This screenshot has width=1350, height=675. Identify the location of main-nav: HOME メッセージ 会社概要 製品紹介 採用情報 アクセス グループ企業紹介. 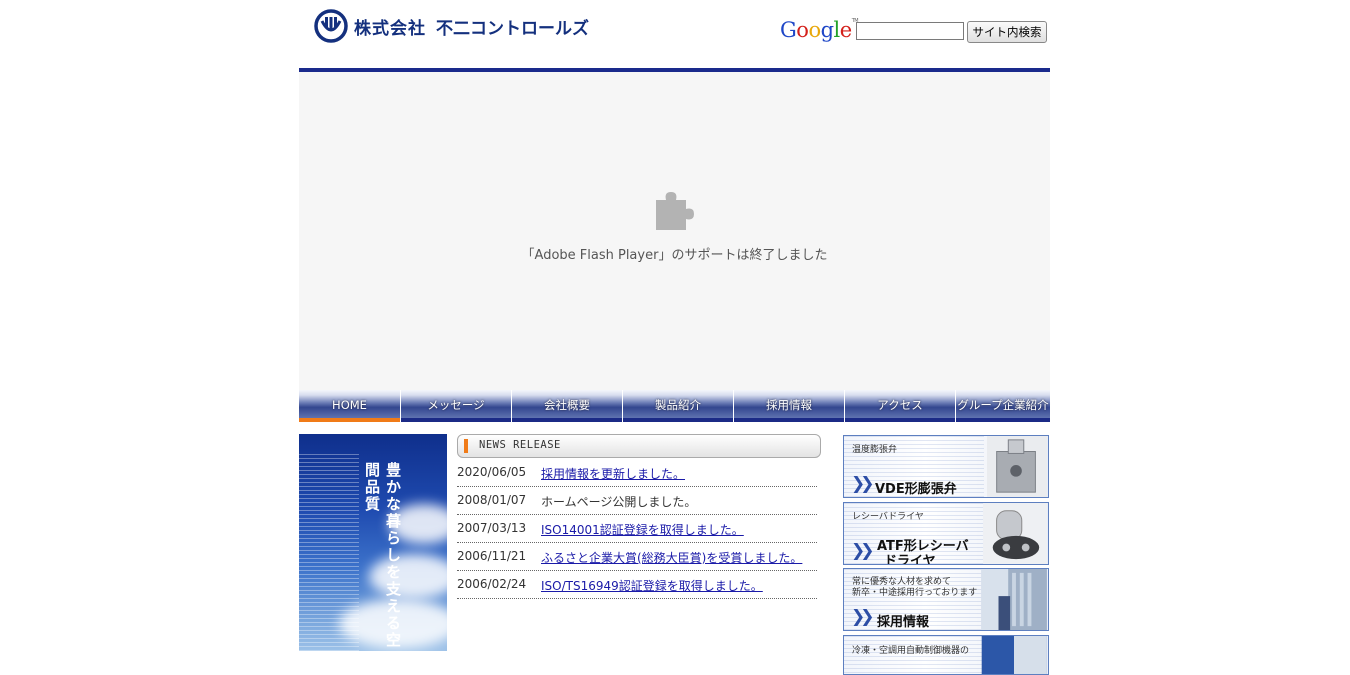
(674, 406).